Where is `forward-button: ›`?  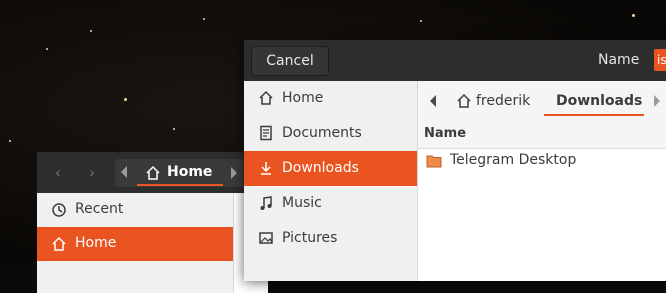 forward-button: › is located at coordinates (92, 173).